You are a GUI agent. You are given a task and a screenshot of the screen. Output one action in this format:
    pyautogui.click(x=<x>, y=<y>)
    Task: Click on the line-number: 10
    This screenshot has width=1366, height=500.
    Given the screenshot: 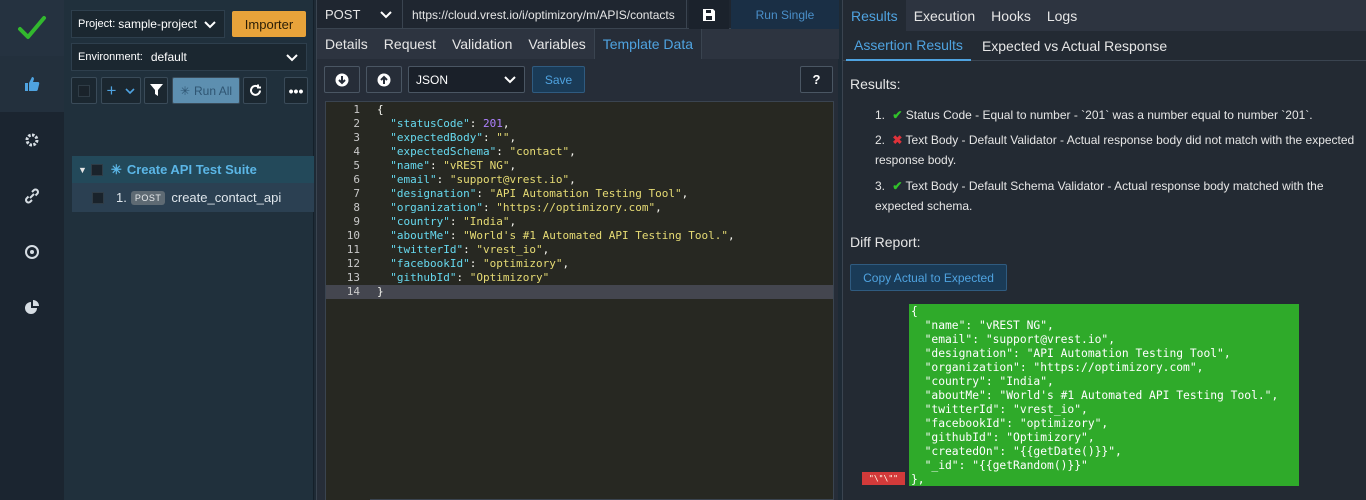 What is the action you would take?
    pyautogui.click(x=353, y=235)
    